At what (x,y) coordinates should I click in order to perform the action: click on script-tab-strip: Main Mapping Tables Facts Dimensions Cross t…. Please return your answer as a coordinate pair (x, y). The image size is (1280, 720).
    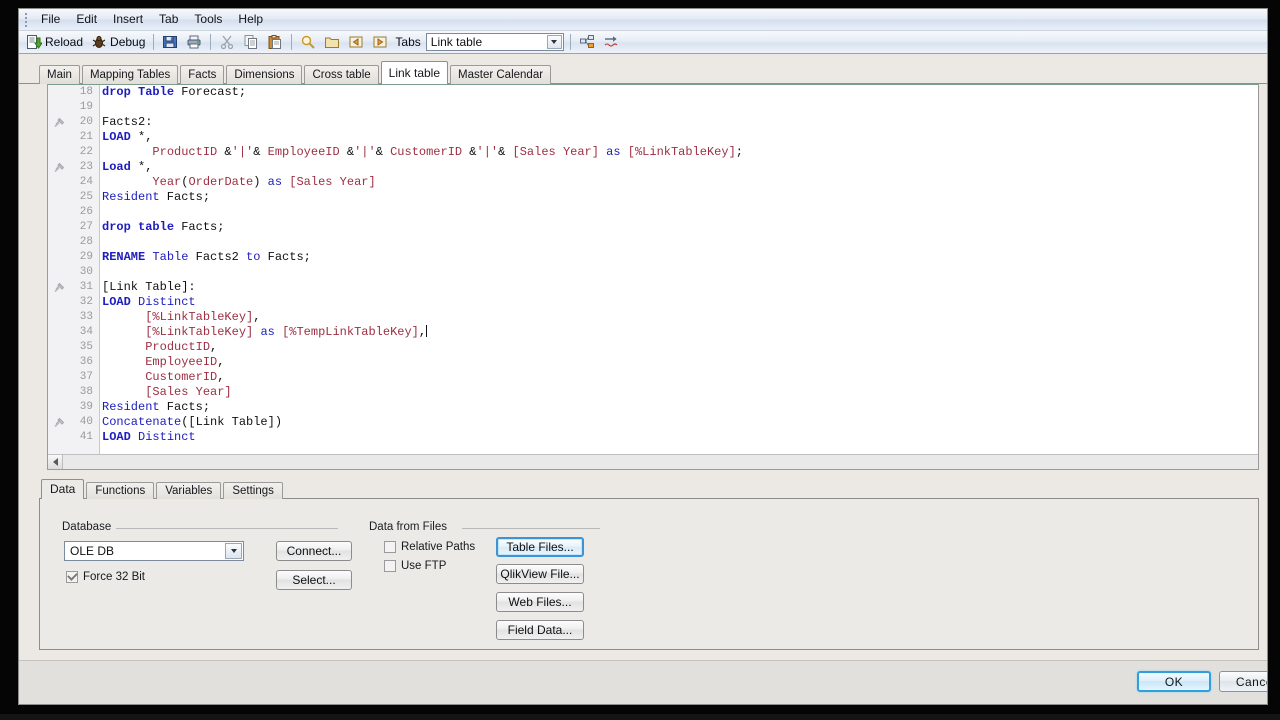
    Looking at the image, I should click on (643, 72).